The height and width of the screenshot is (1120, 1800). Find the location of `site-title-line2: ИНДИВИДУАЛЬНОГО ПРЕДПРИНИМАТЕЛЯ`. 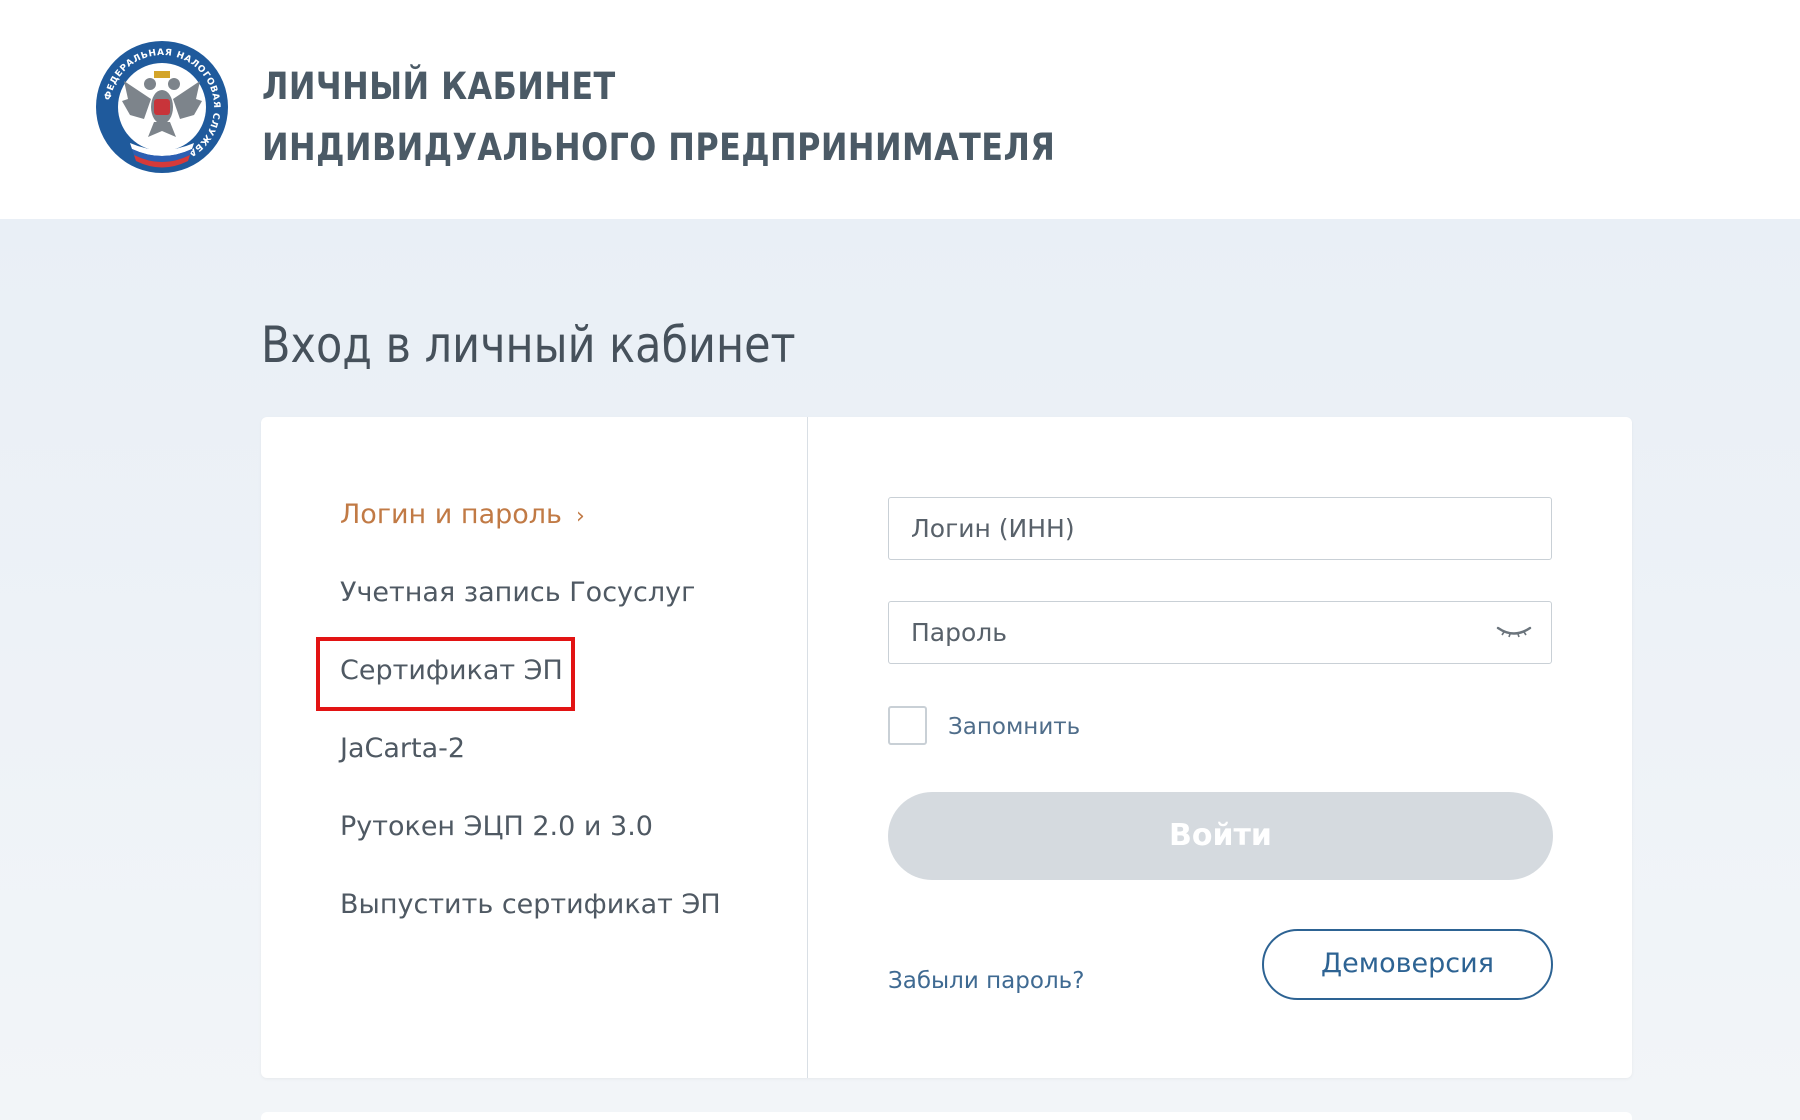

site-title-line2: ИНДИВИДУАЛЬНОГО ПРЕДПРИНИМАТЕЛЯ is located at coordinates (659, 147).